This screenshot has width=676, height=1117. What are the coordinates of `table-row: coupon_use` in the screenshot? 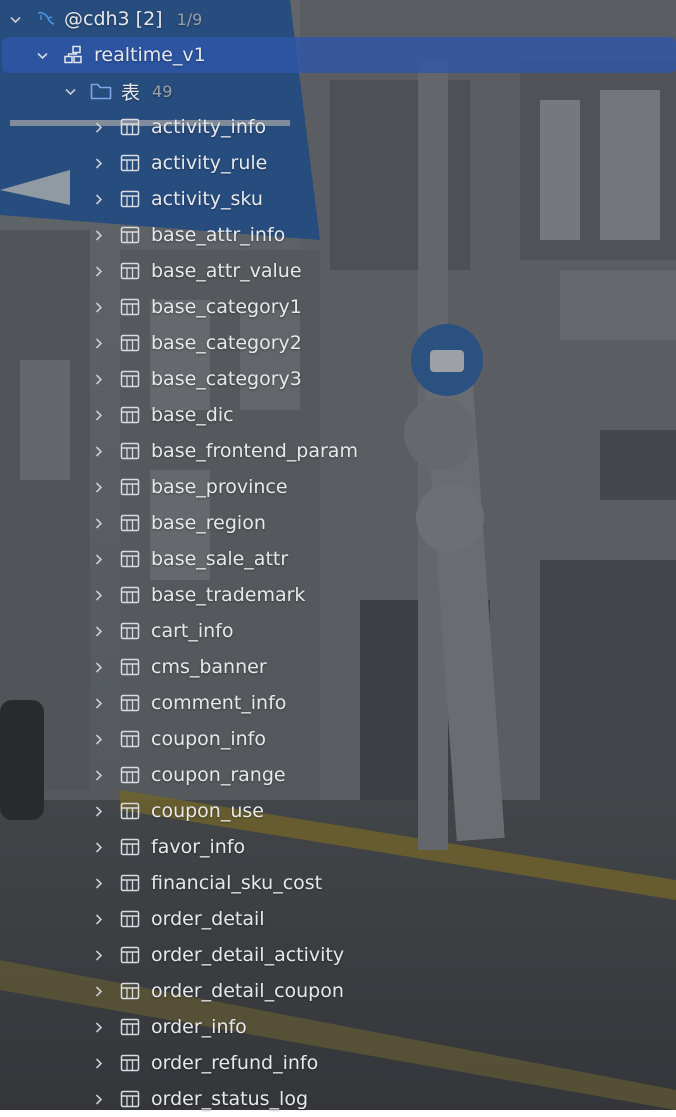 It's located at (338, 811).